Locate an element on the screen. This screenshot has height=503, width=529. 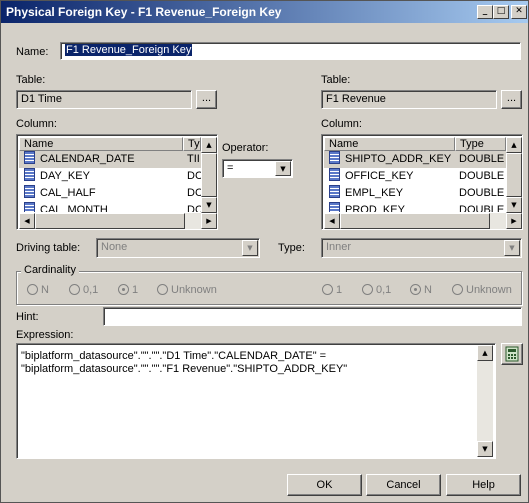
right-horizontal-scrollbar: ◀ ▶ is located at coordinates (423, 221).